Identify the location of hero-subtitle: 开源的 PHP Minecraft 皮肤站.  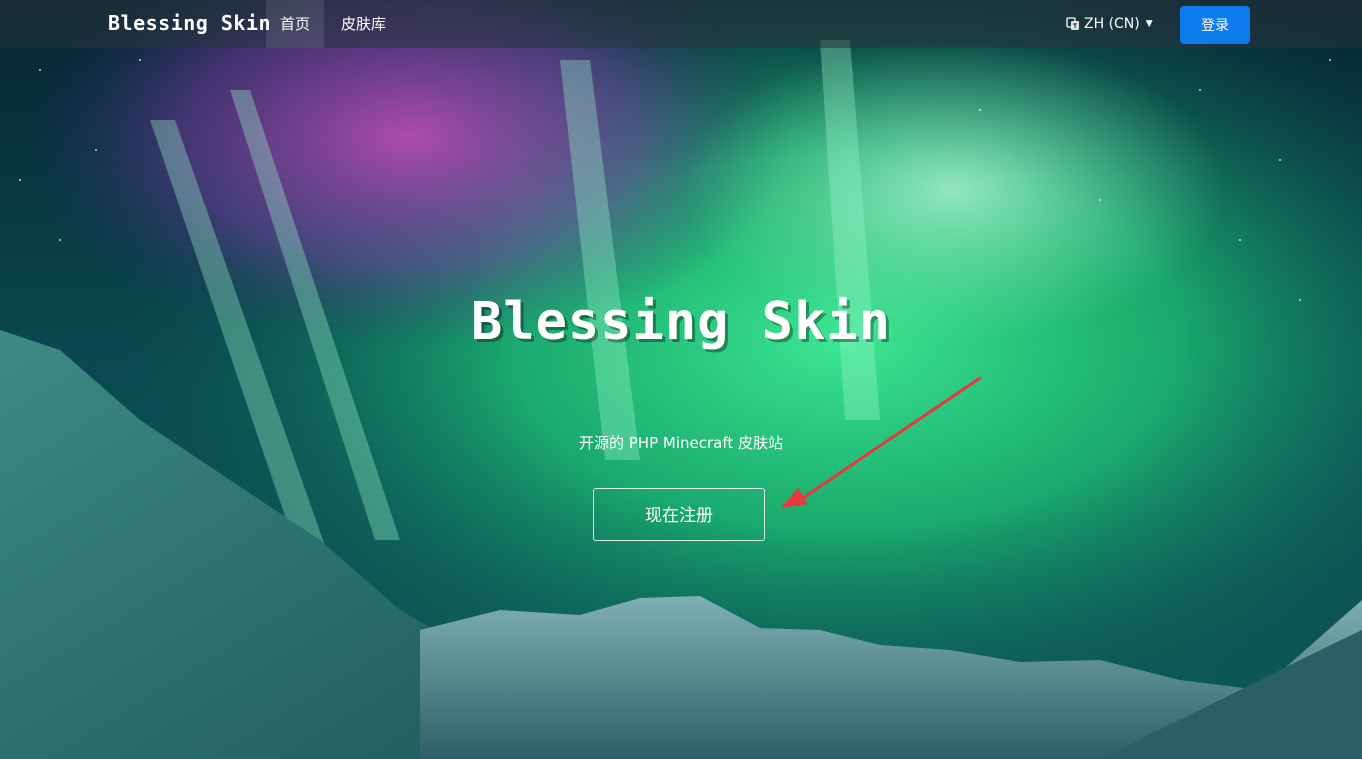
(681, 443).